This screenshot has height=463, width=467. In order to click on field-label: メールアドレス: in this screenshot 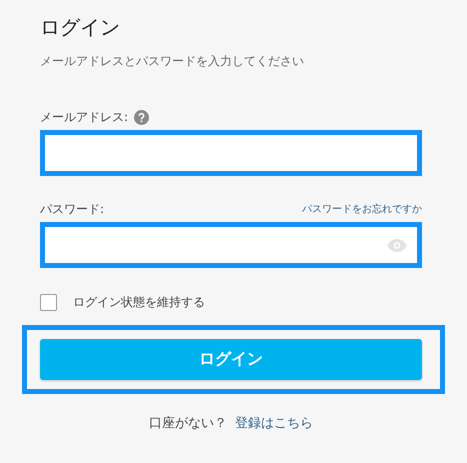, I will do `click(84, 117)`.